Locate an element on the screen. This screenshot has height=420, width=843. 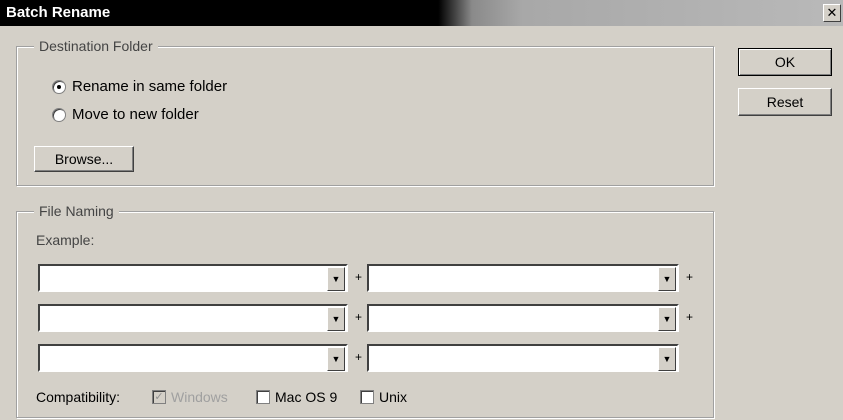
check-icon: ✓ is located at coordinates (159, 397).